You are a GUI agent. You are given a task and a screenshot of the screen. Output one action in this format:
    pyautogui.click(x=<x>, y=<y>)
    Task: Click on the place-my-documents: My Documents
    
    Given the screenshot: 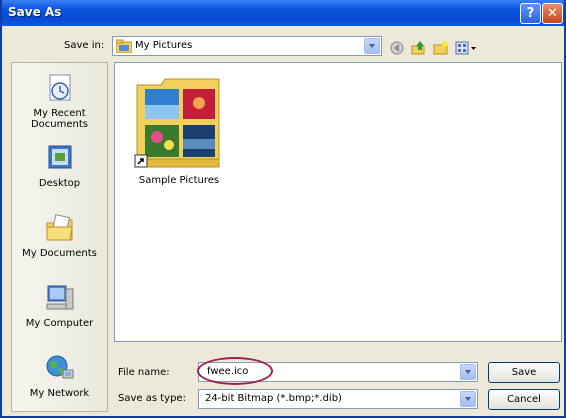 What is the action you would take?
    pyautogui.click(x=59, y=236)
    